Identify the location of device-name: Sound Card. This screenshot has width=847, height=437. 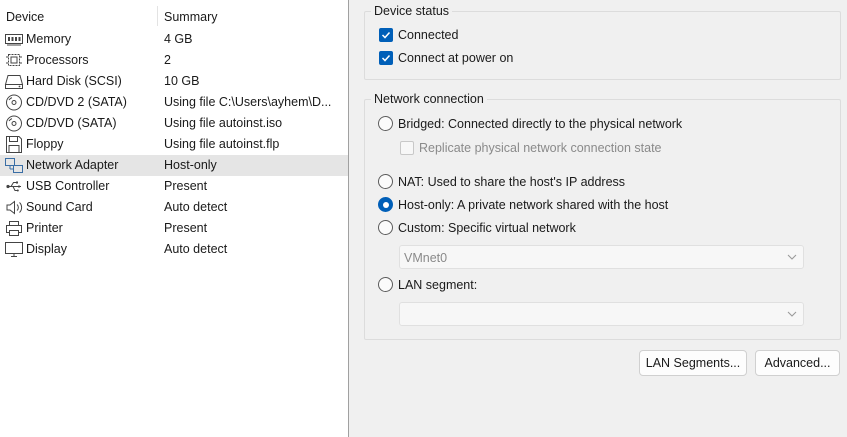
(59, 207).